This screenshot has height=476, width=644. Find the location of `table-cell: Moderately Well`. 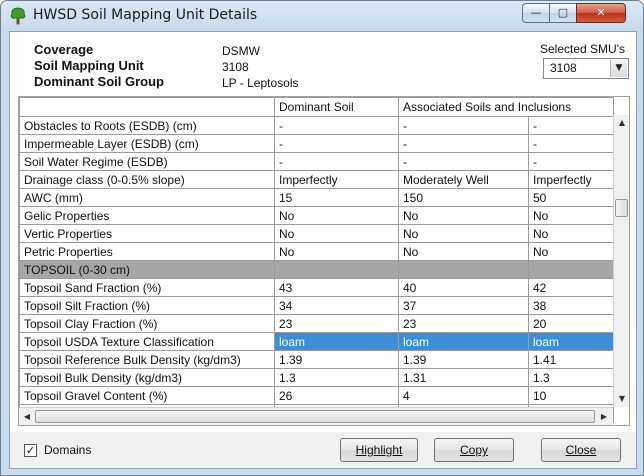

table-cell: Moderately Well is located at coordinates (463, 179).